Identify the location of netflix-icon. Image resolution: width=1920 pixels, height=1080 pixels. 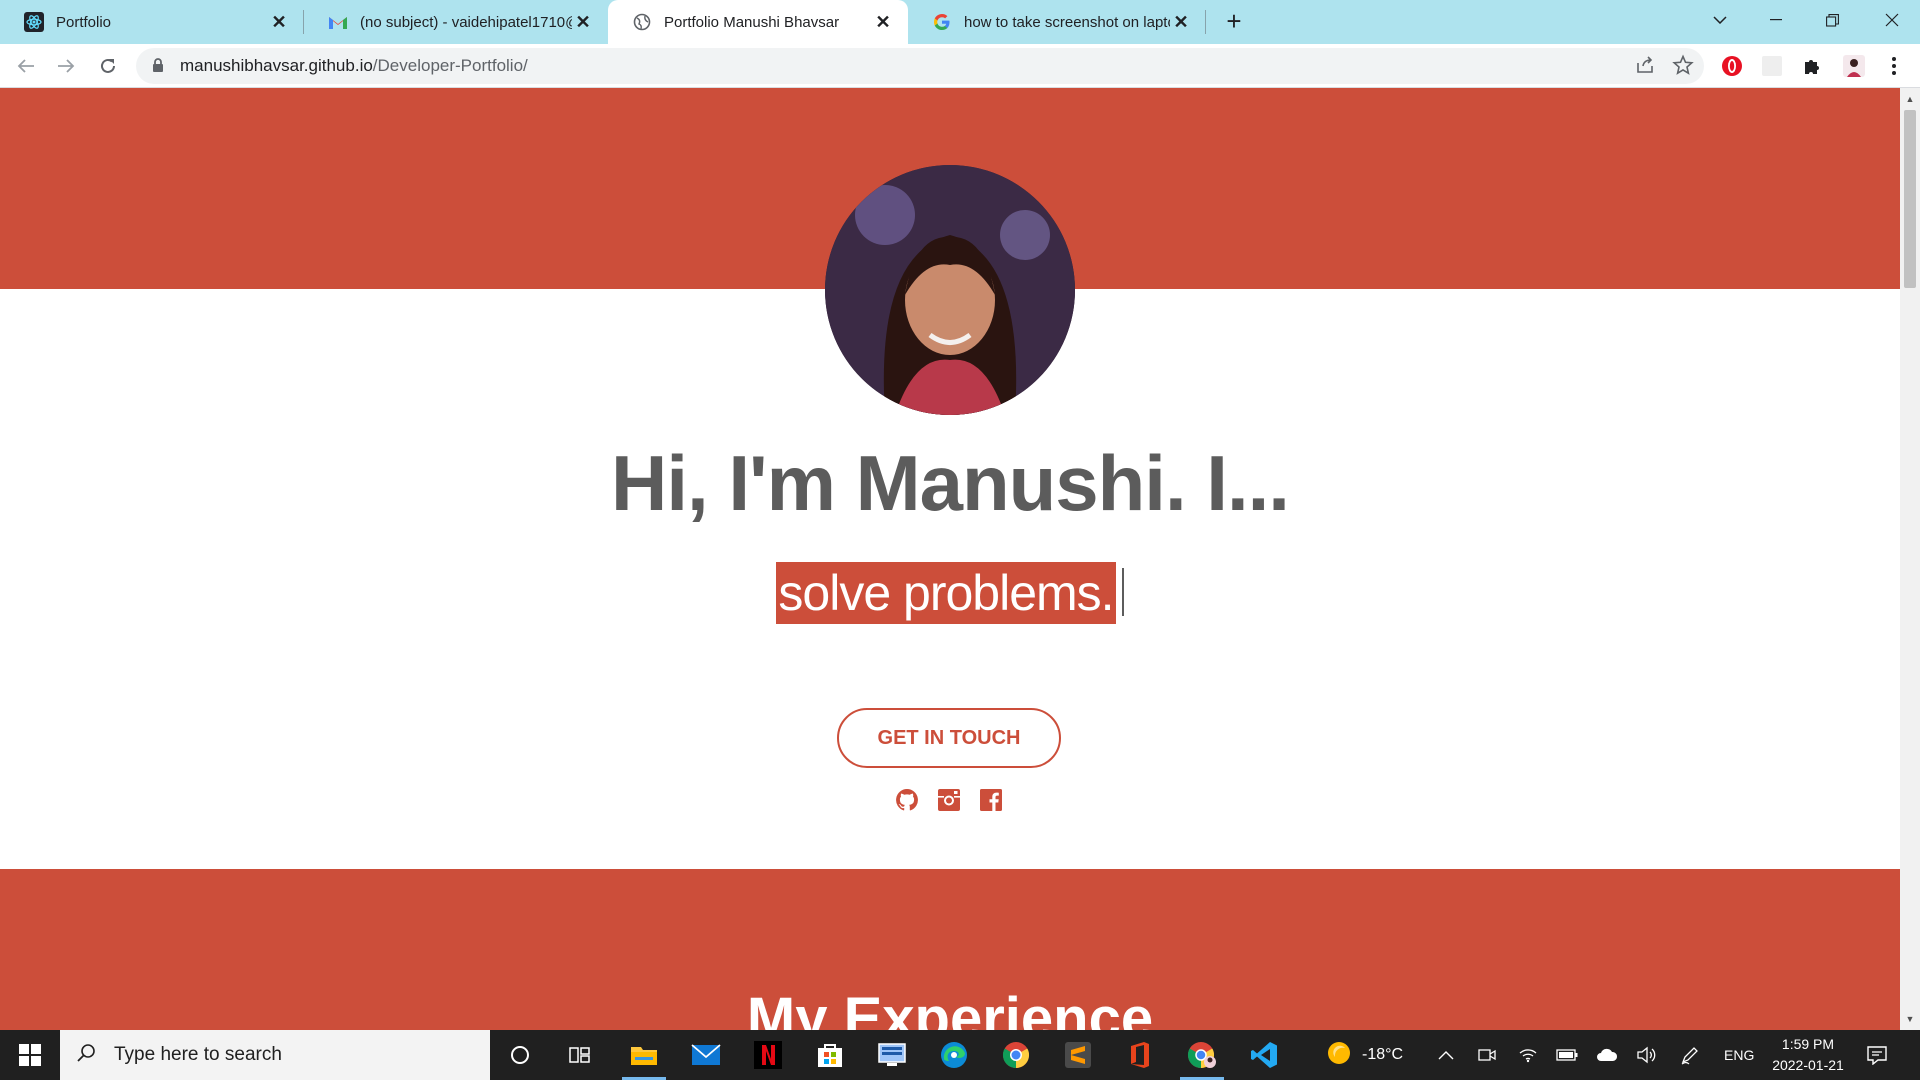
(768, 1055).